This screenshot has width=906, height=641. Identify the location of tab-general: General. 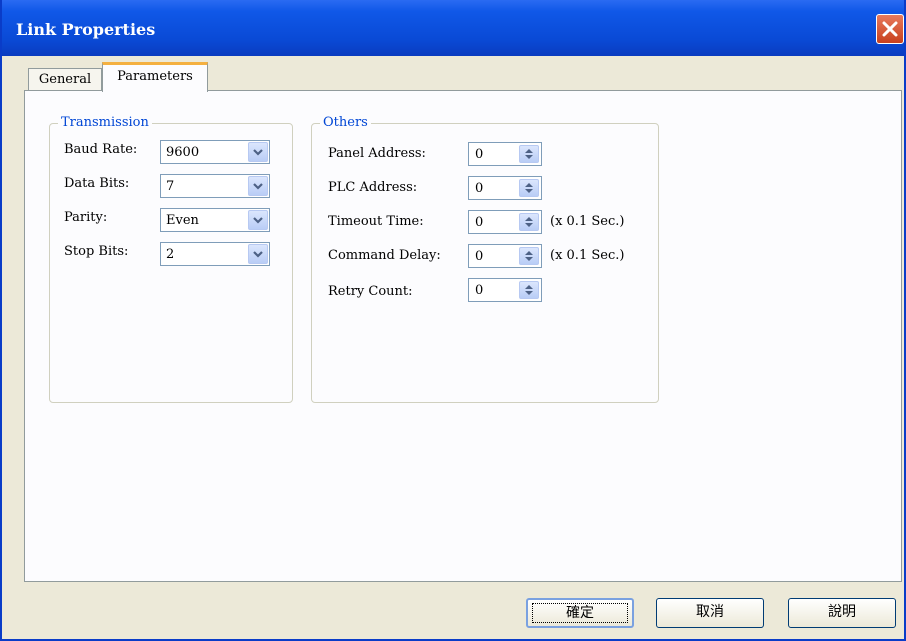
(65, 79).